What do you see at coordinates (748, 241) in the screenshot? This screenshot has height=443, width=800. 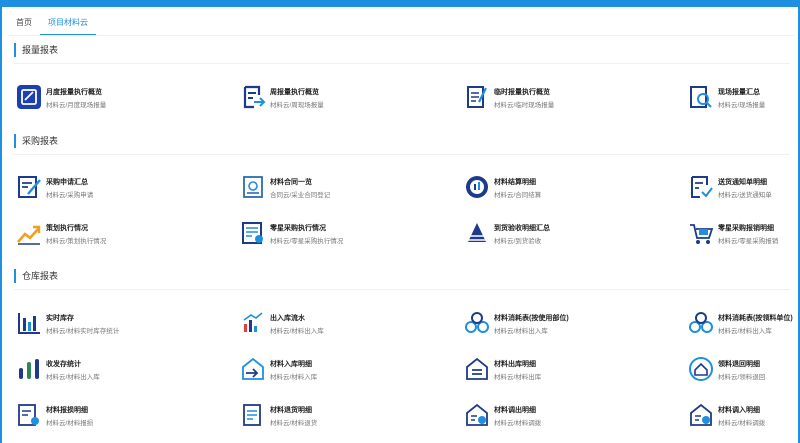 I see `report-subtitle: 材料云/零星采购报销` at bounding box center [748, 241].